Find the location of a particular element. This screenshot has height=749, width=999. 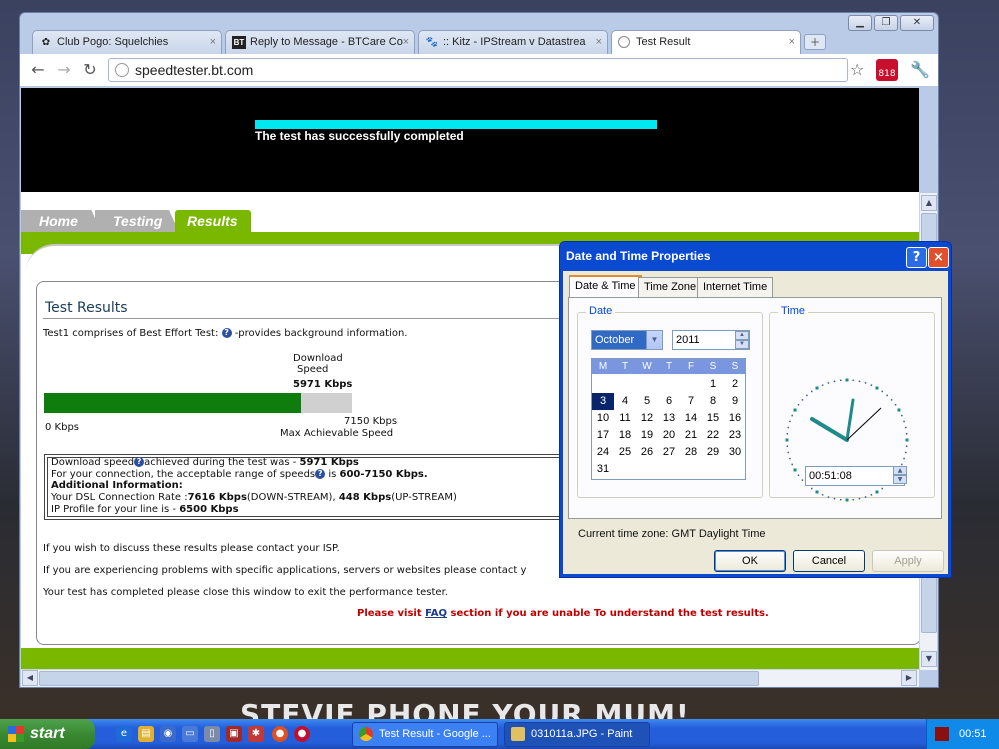

bug-icon: ✱ is located at coordinates (256, 734).